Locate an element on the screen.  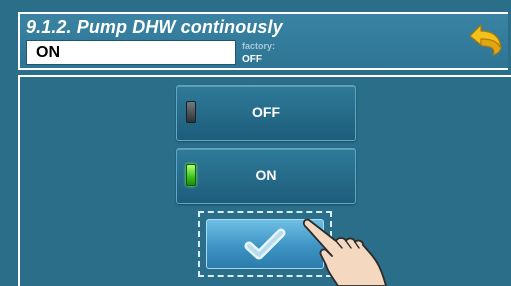
current-value-text: ON is located at coordinates (48, 52).